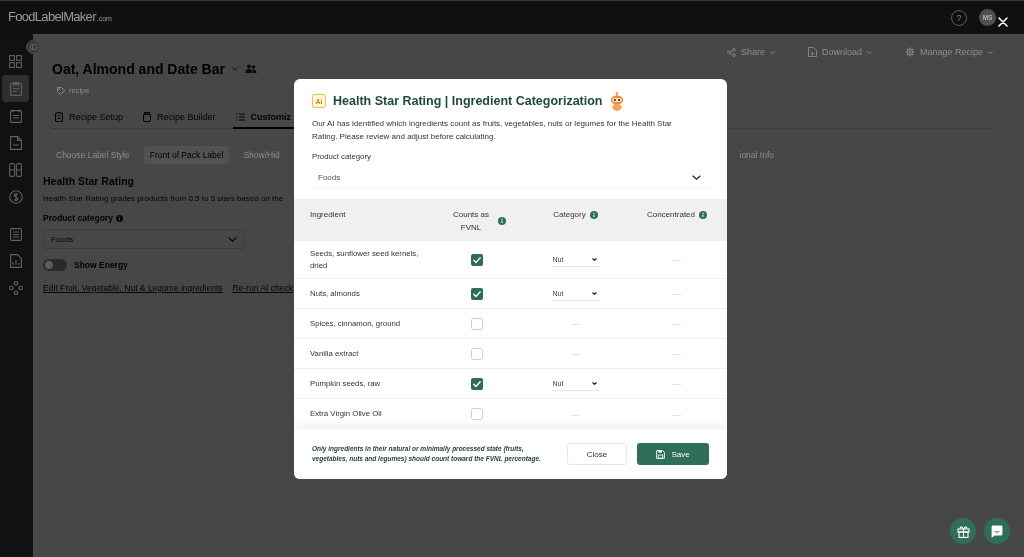 The image size is (1024, 557). What do you see at coordinates (597, 454) in the screenshot?
I see `close-button: Close` at bounding box center [597, 454].